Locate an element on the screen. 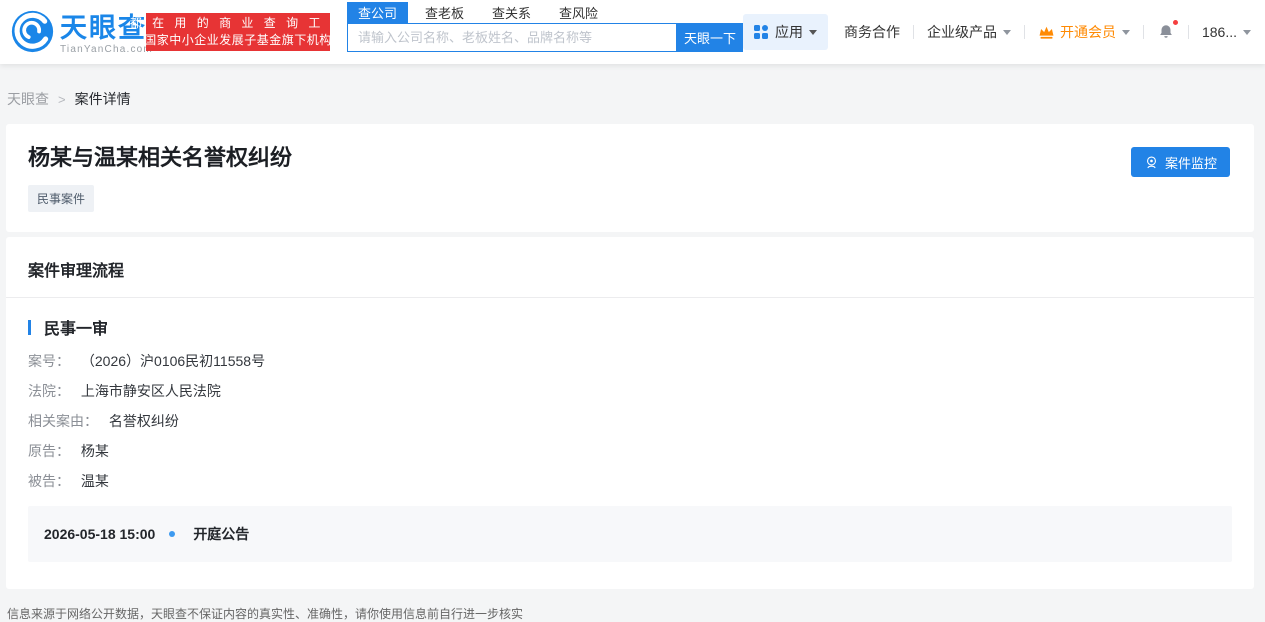  field-cause: 相关案由： 名誉权纠纷 is located at coordinates (630, 421).